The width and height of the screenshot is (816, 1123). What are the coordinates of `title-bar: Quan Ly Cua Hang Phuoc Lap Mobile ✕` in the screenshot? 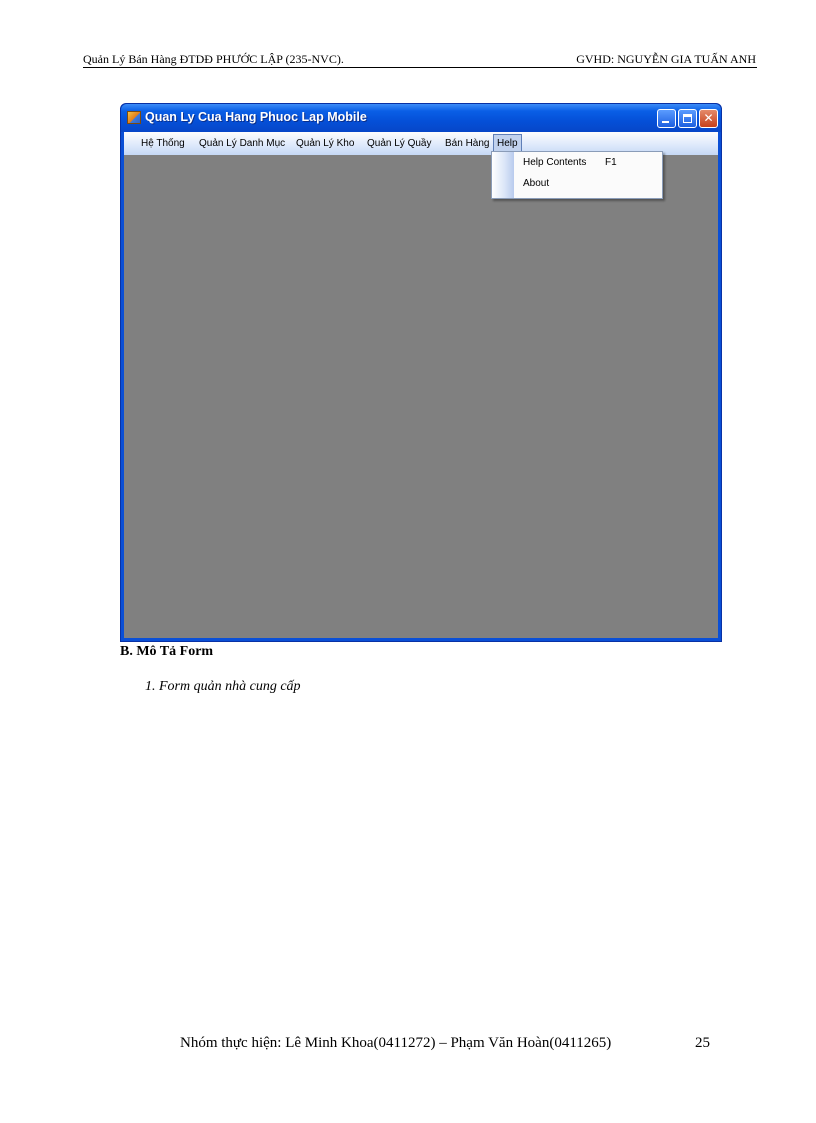 It's located at (421, 118).